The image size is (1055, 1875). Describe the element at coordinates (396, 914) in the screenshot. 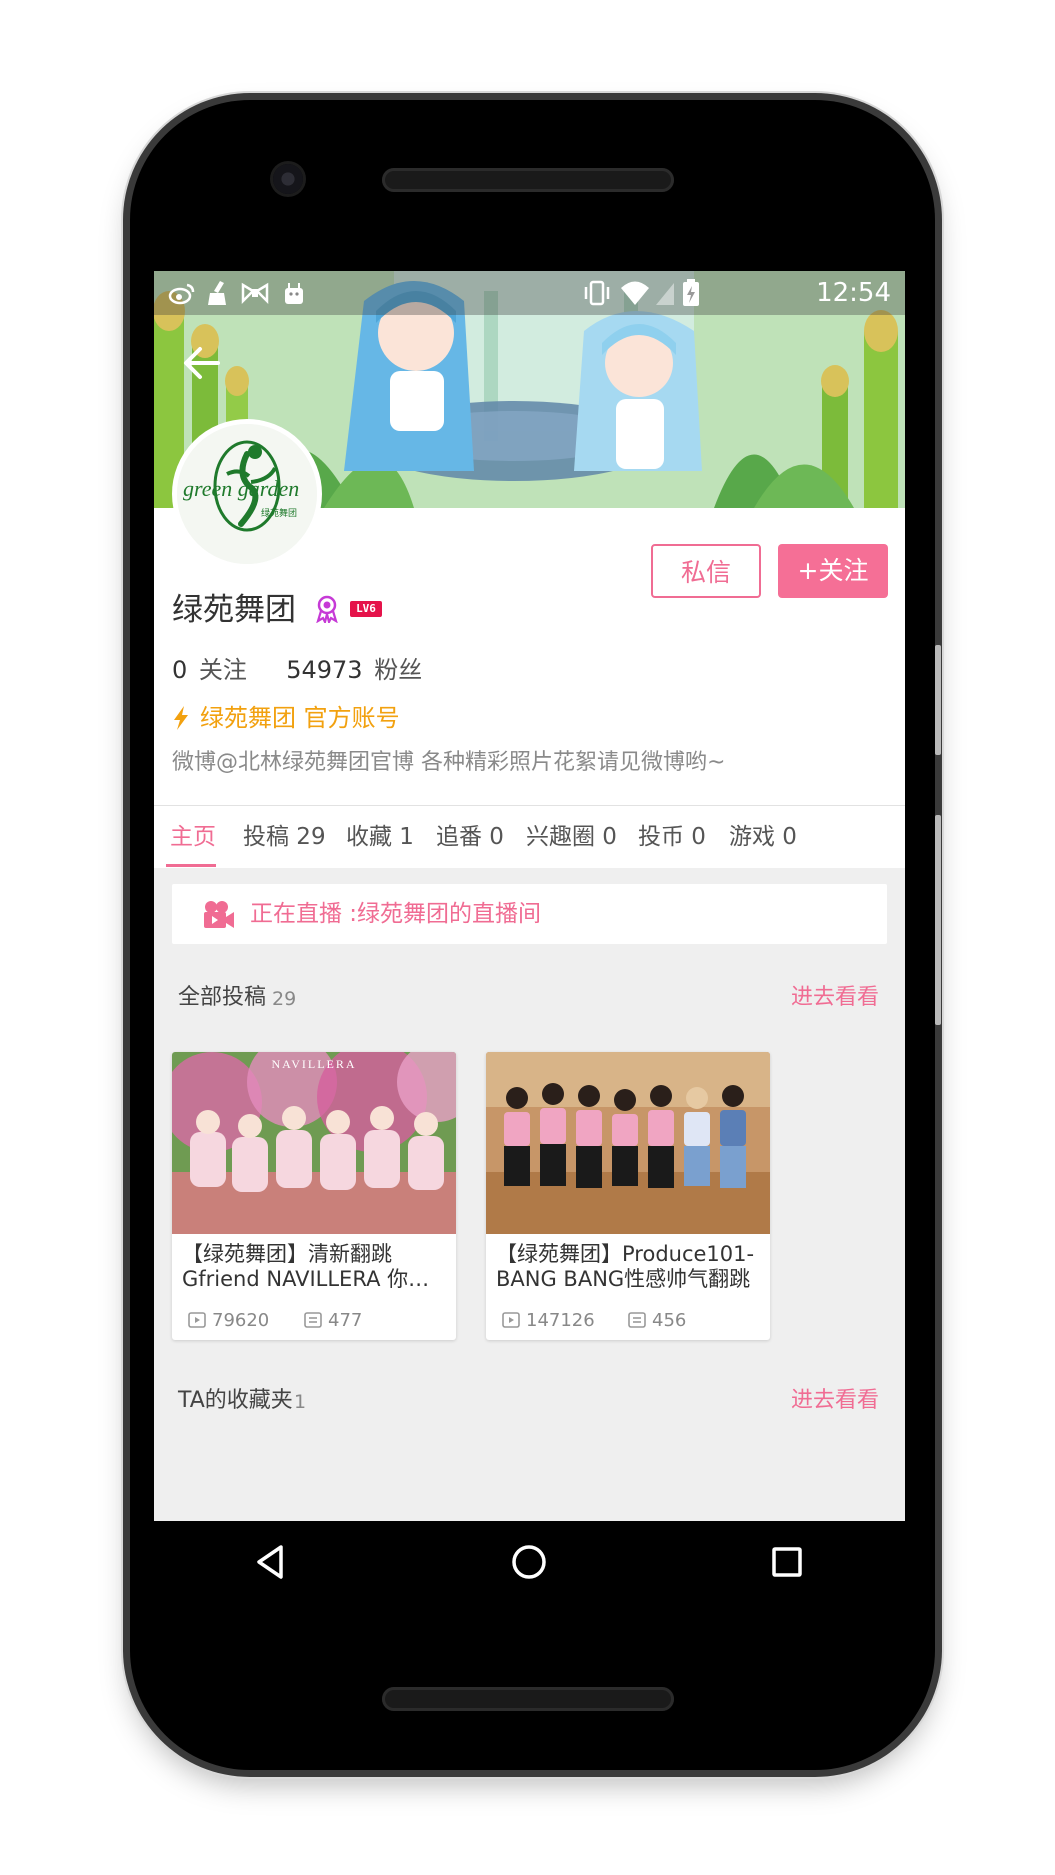

I see `live-room-text: 正在直播 :绿苑舞团的直播间` at that location.